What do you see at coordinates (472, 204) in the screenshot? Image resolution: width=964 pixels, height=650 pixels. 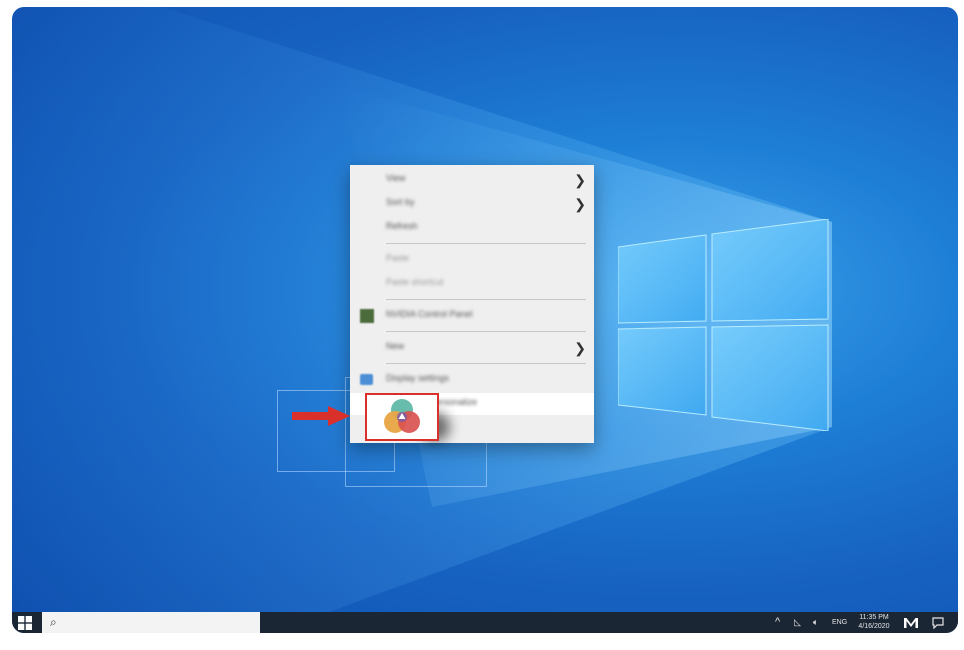 I see `menu-item-sort-by: Sort by ❯` at bounding box center [472, 204].